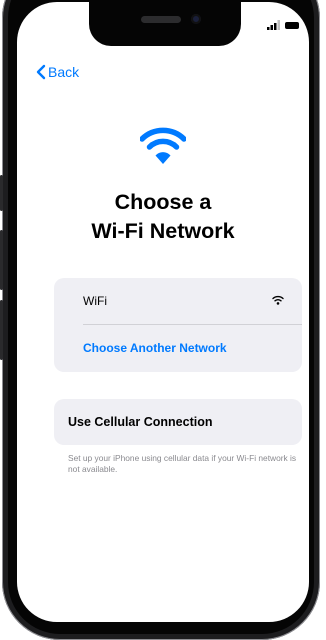  What do you see at coordinates (163, 217) in the screenshot?
I see `page-title: Choose a Wi-Fi Network` at bounding box center [163, 217].